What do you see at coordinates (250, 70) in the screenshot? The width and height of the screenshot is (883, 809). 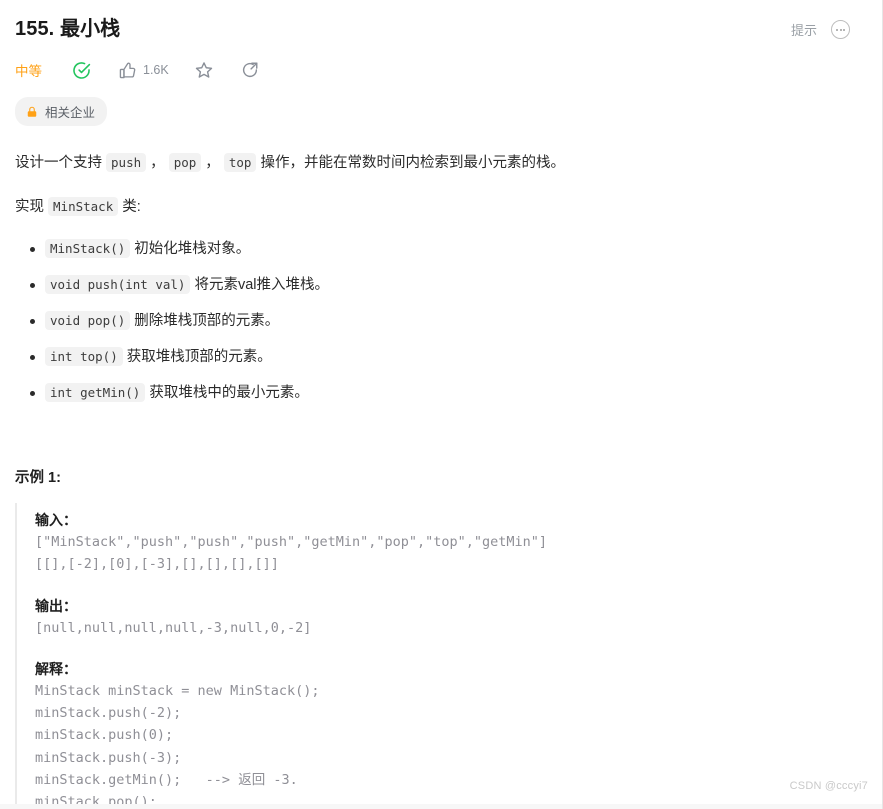 I see `share-icon` at bounding box center [250, 70].